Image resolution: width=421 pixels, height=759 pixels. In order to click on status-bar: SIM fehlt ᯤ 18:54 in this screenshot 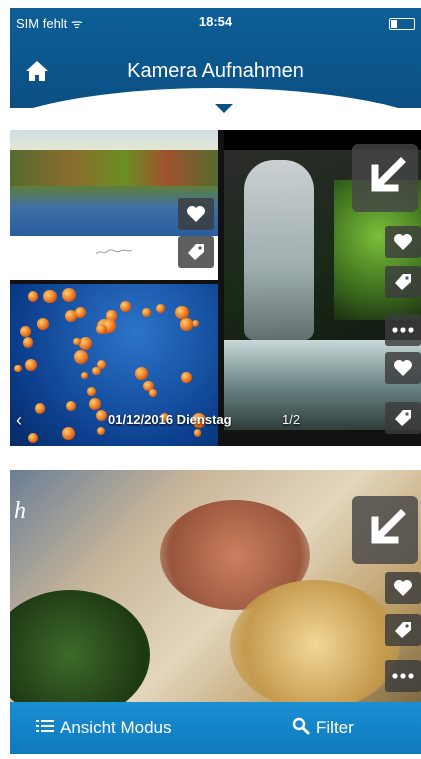, I will do `click(215, 23)`.